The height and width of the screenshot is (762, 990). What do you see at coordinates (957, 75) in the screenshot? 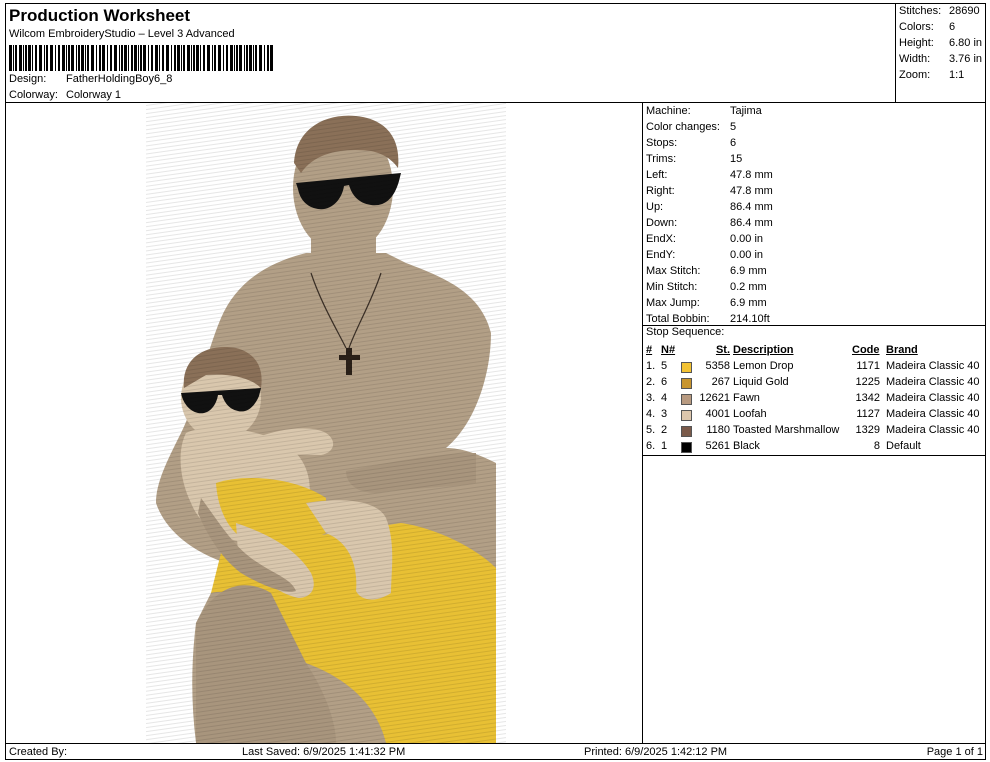
I see `stat-value: 1:1` at bounding box center [957, 75].